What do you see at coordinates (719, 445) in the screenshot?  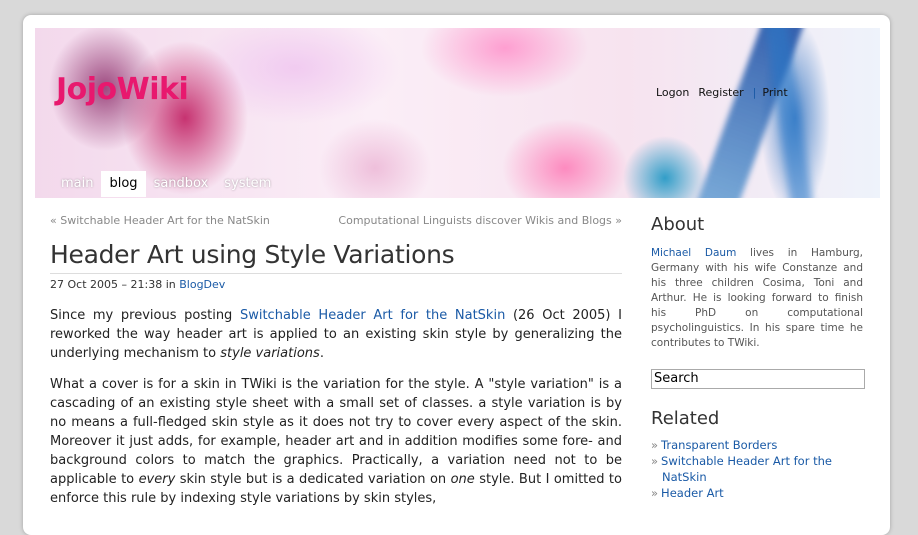 I see `related-link-transparent-borders: Transparent Borders` at bounding box center [719, 445].